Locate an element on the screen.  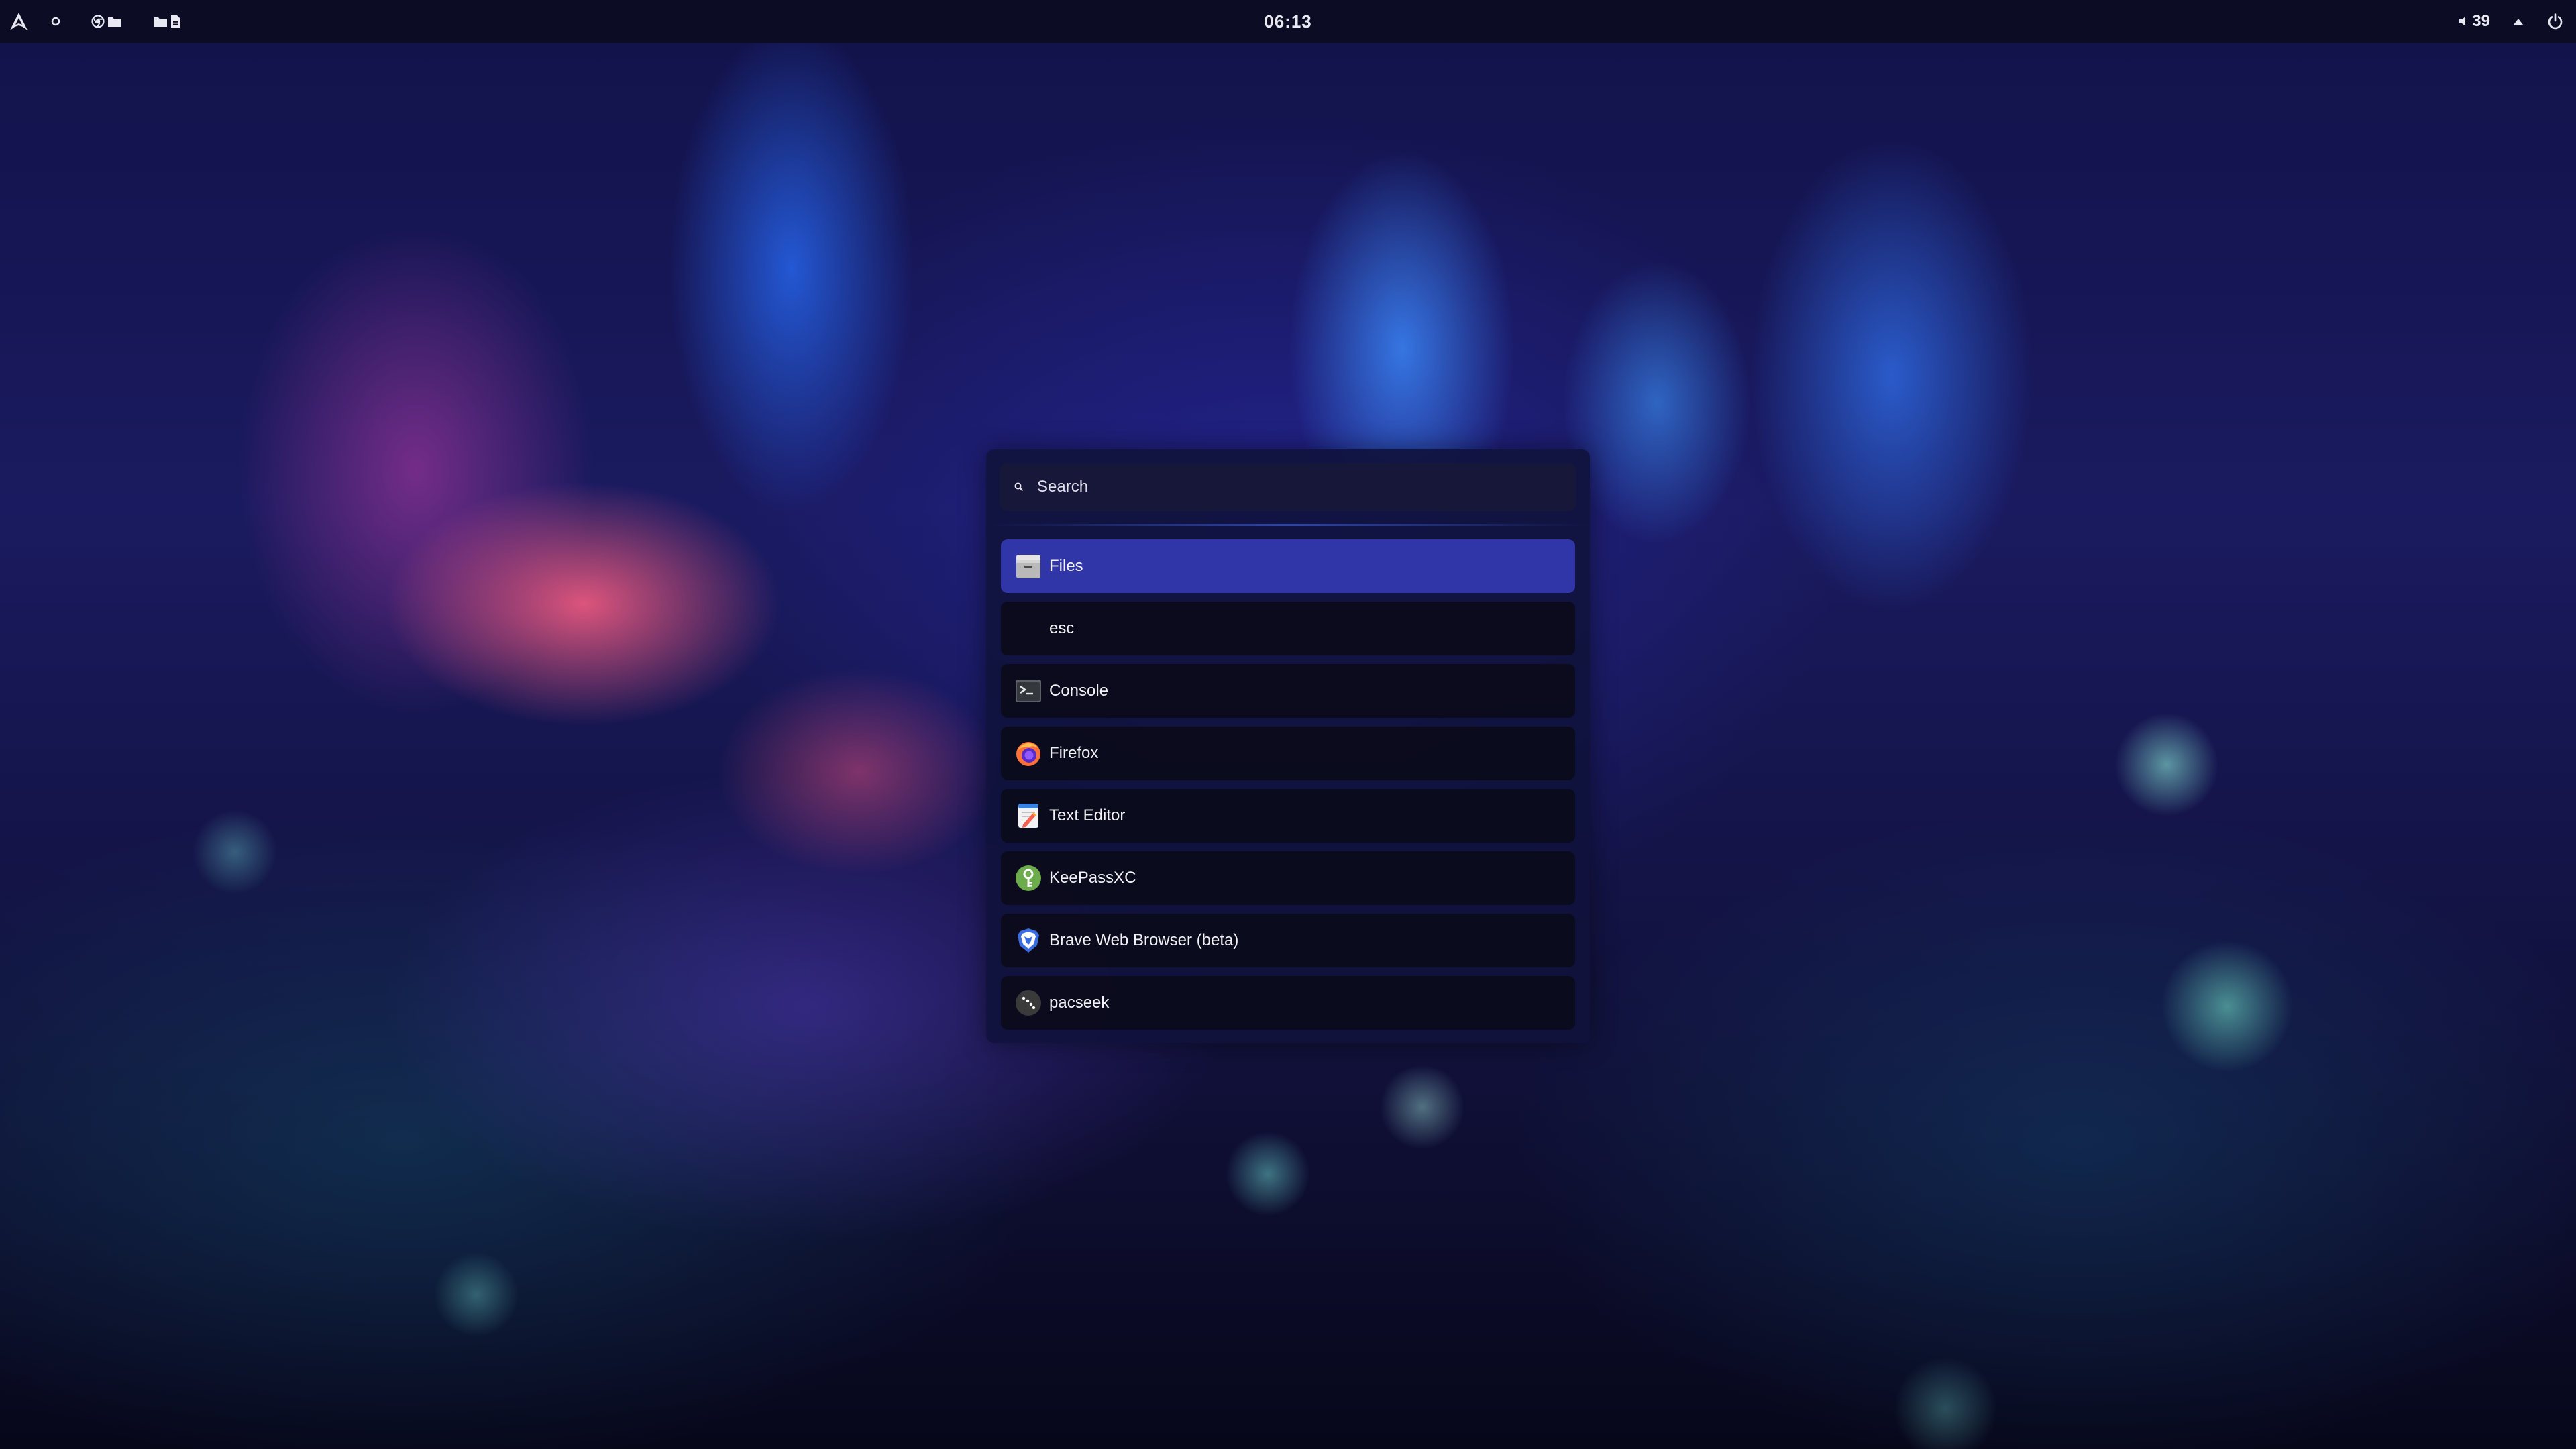
result-item-brave: Brave Web Browser (beta) is located at coordinates (1288, 940).